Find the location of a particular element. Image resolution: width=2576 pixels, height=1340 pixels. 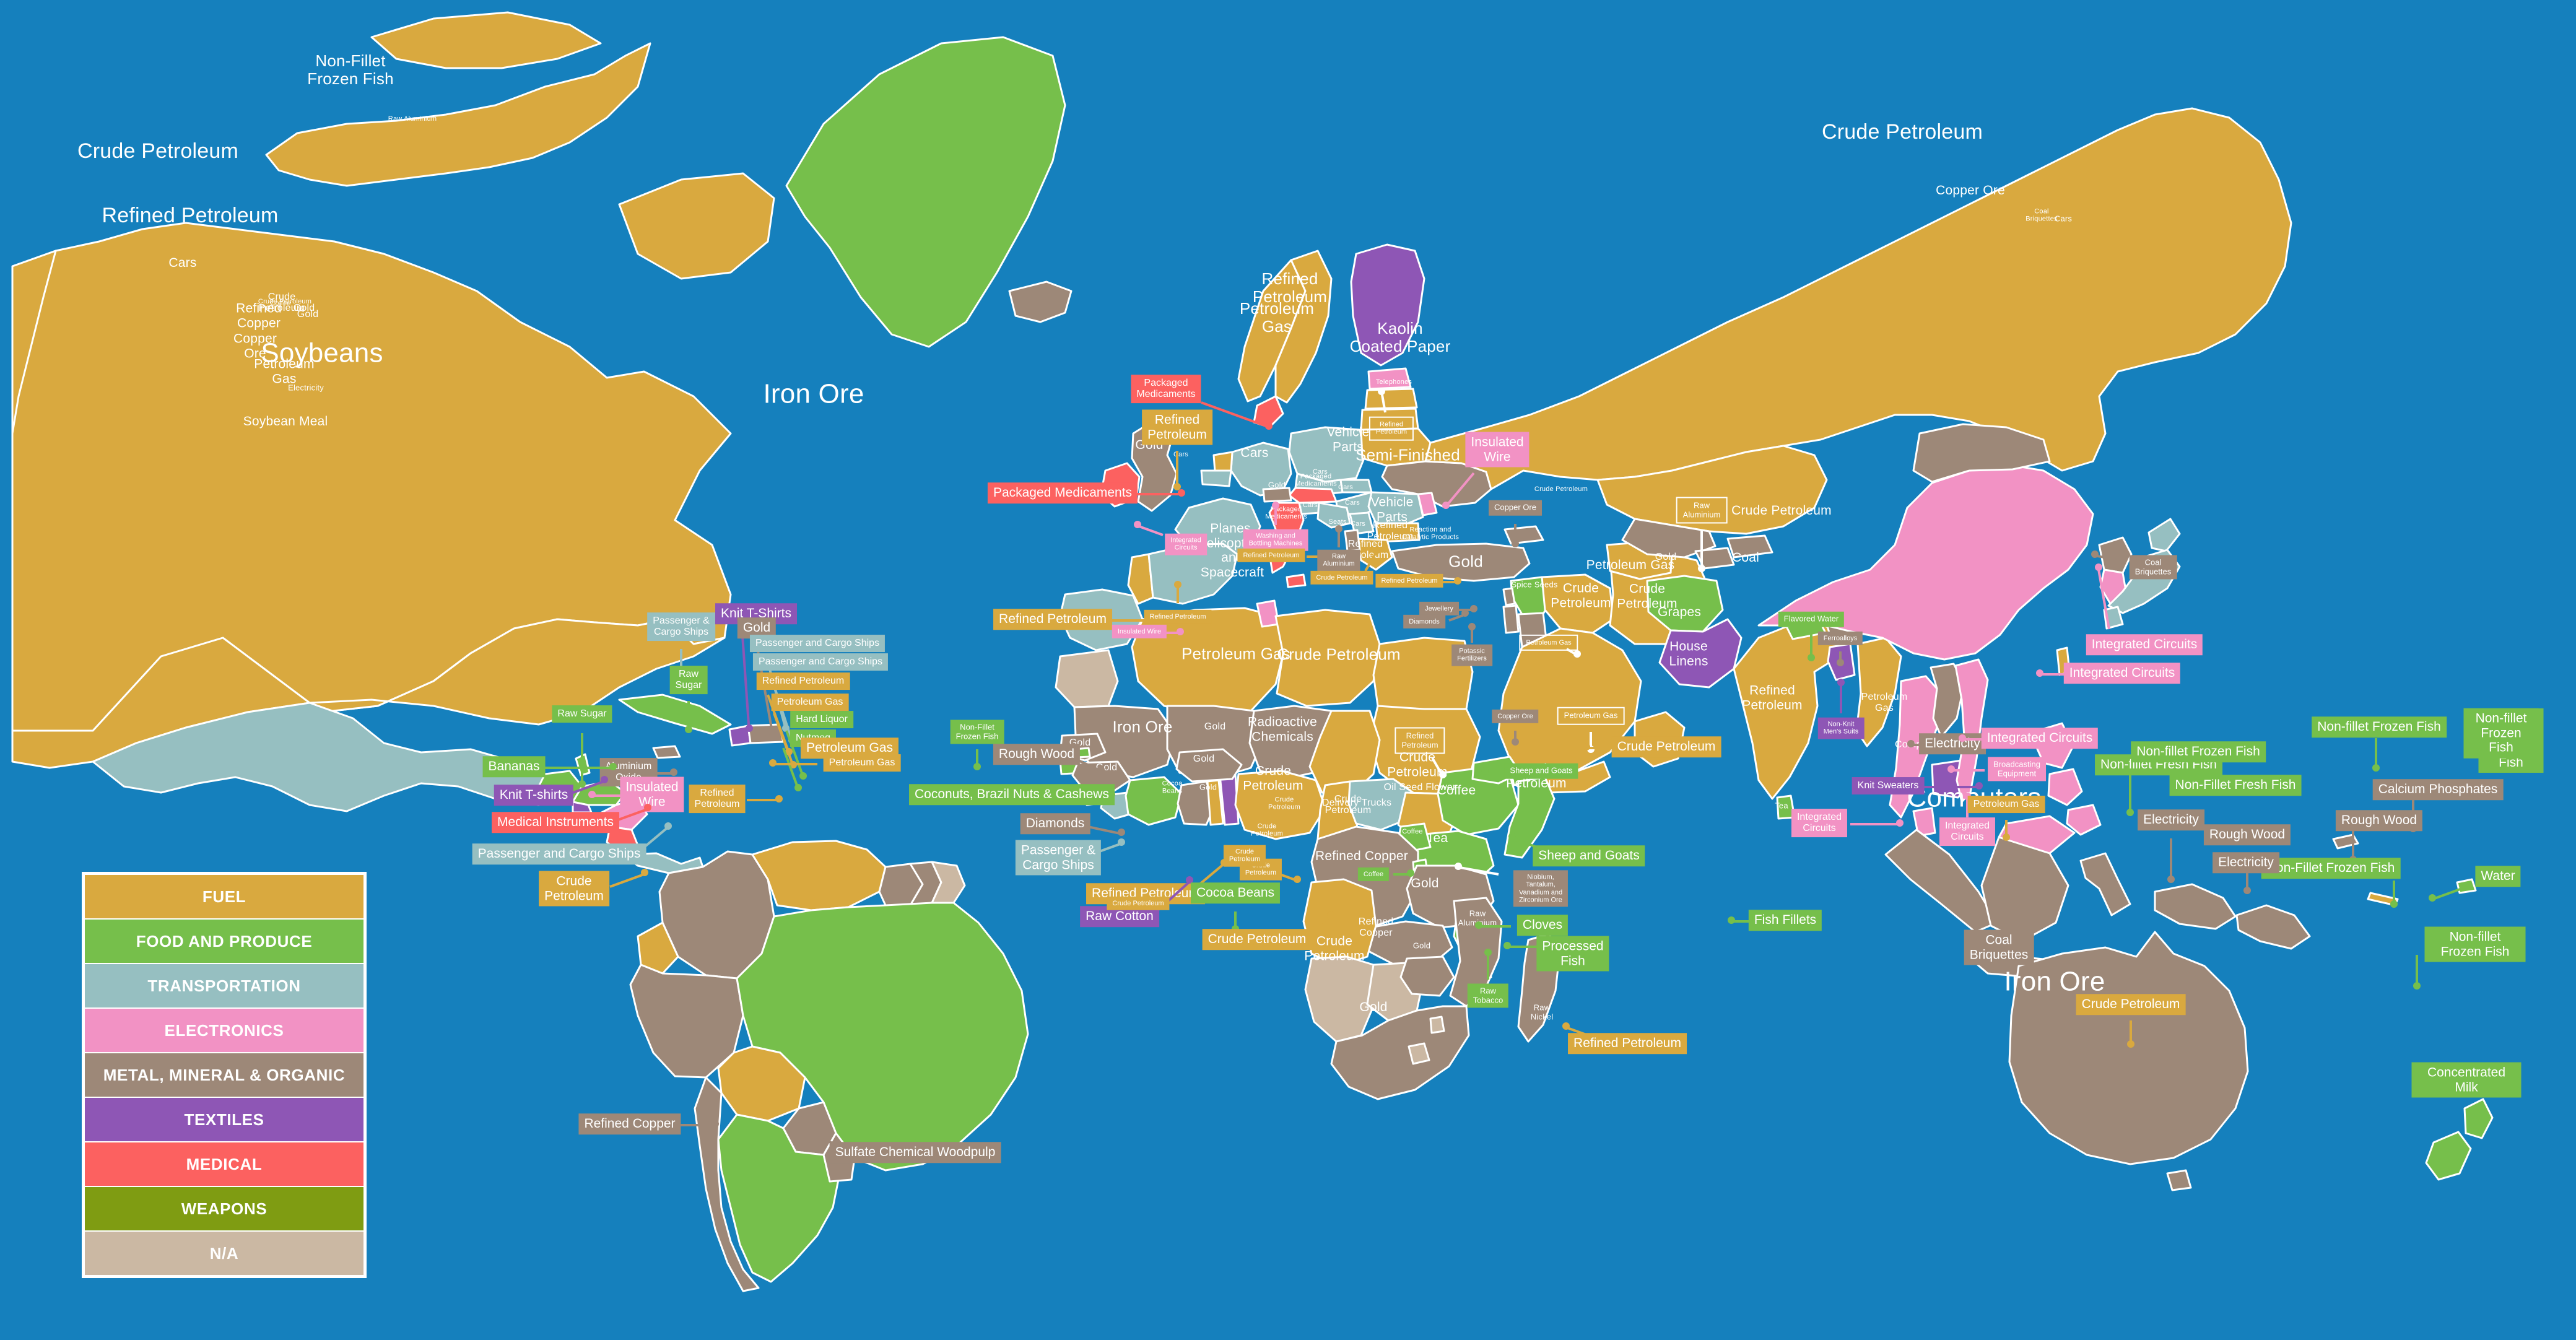

legend-item-metal-mineral-organic: METAL, MINERAL & ORGANIC is located at coordinates (224, 1075).